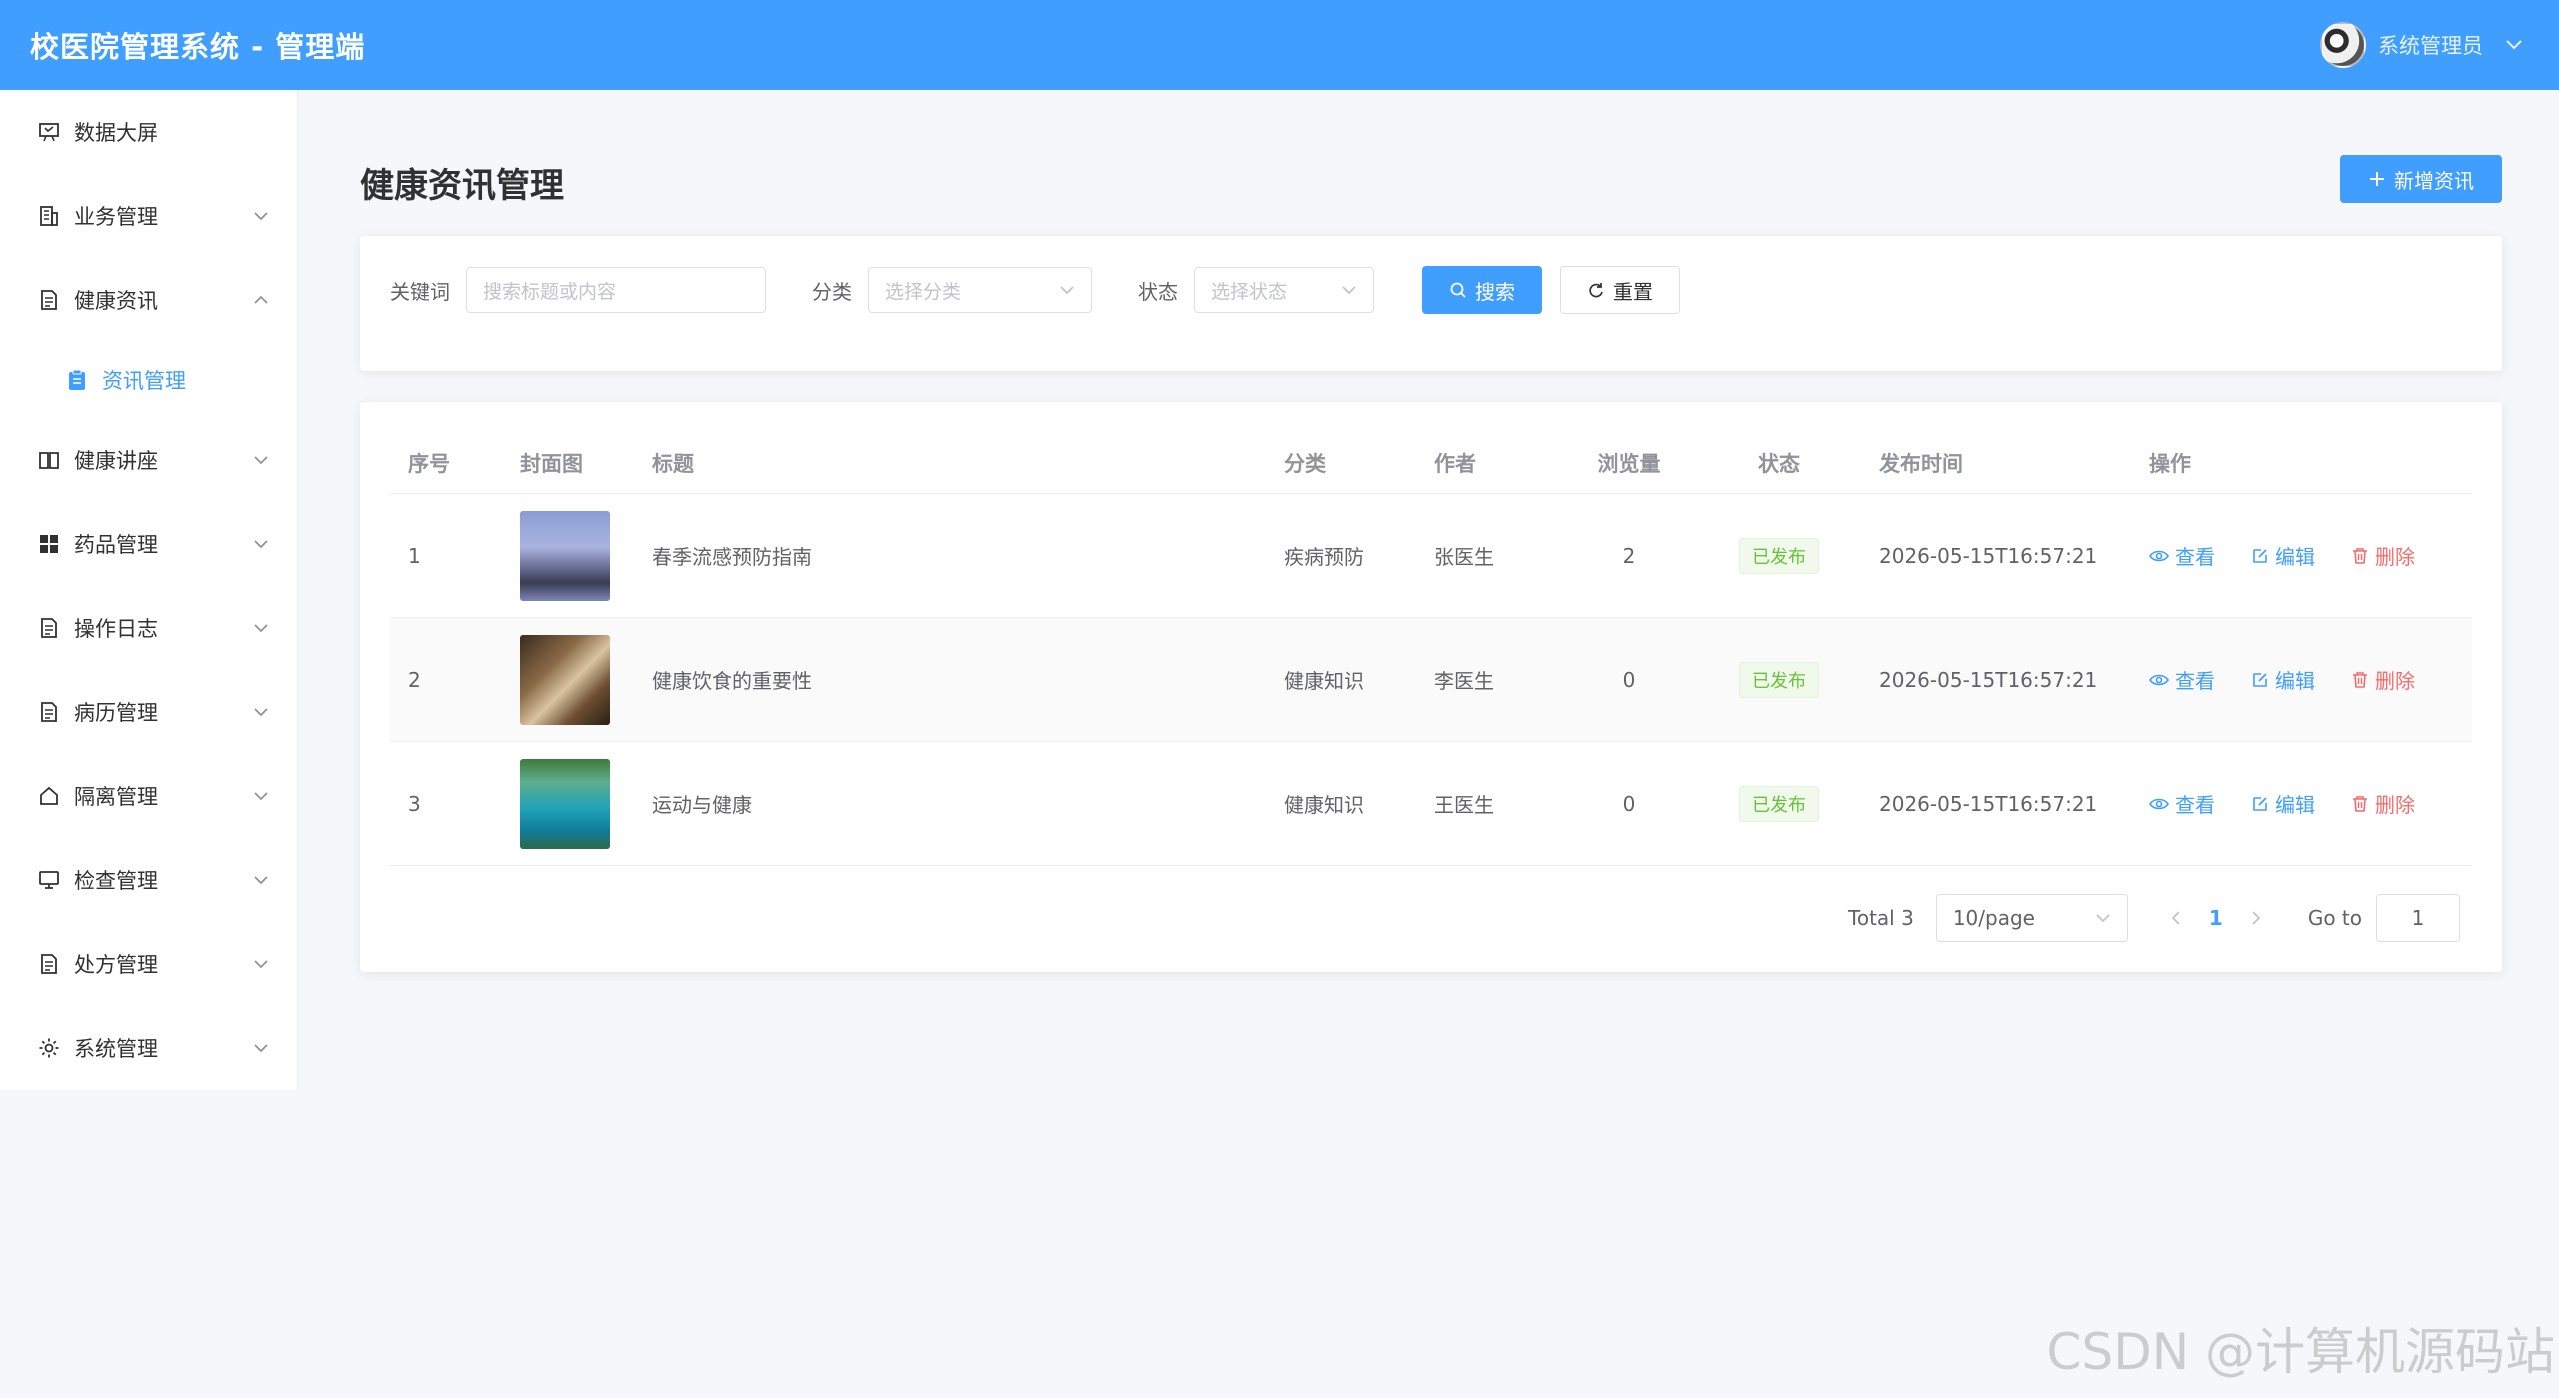 Image resolution: width=2559 pixels, height=1398 pixels. I want to click on add-news-button: 新增资讯, so click(2421, 179).